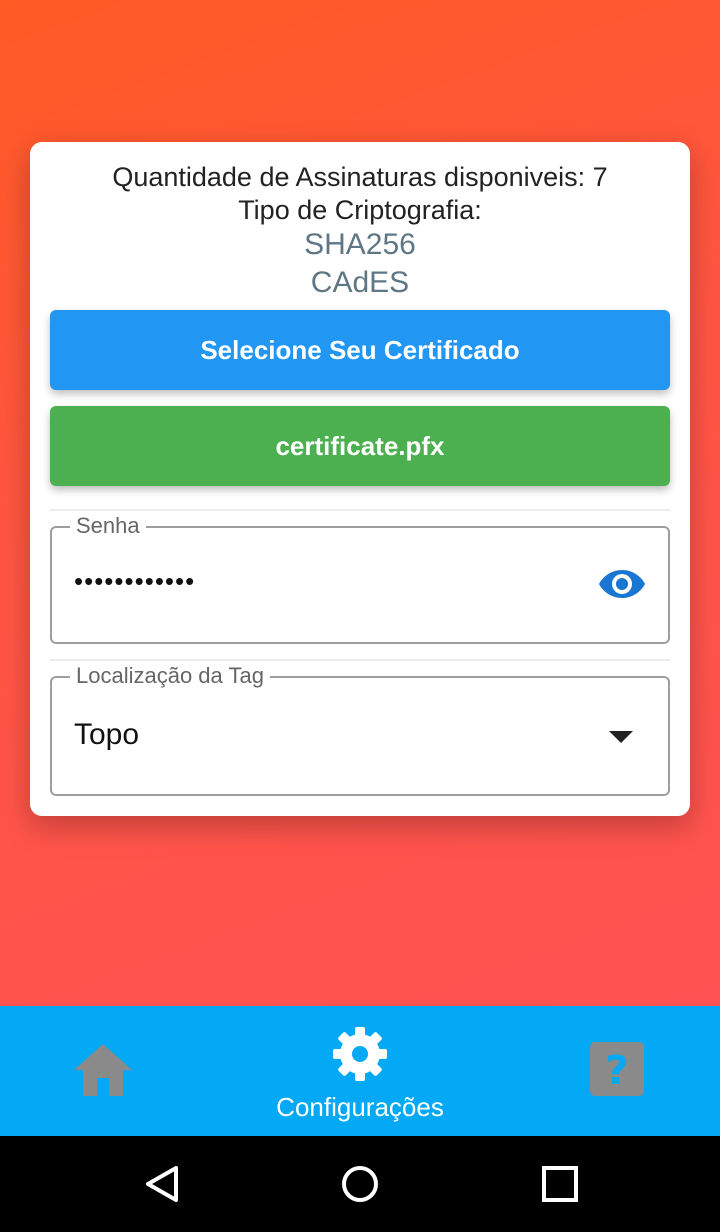 The height and width of the screenshot is (1232, 720). I want to click on nav-settings: Configurações, so click(360, 1078).